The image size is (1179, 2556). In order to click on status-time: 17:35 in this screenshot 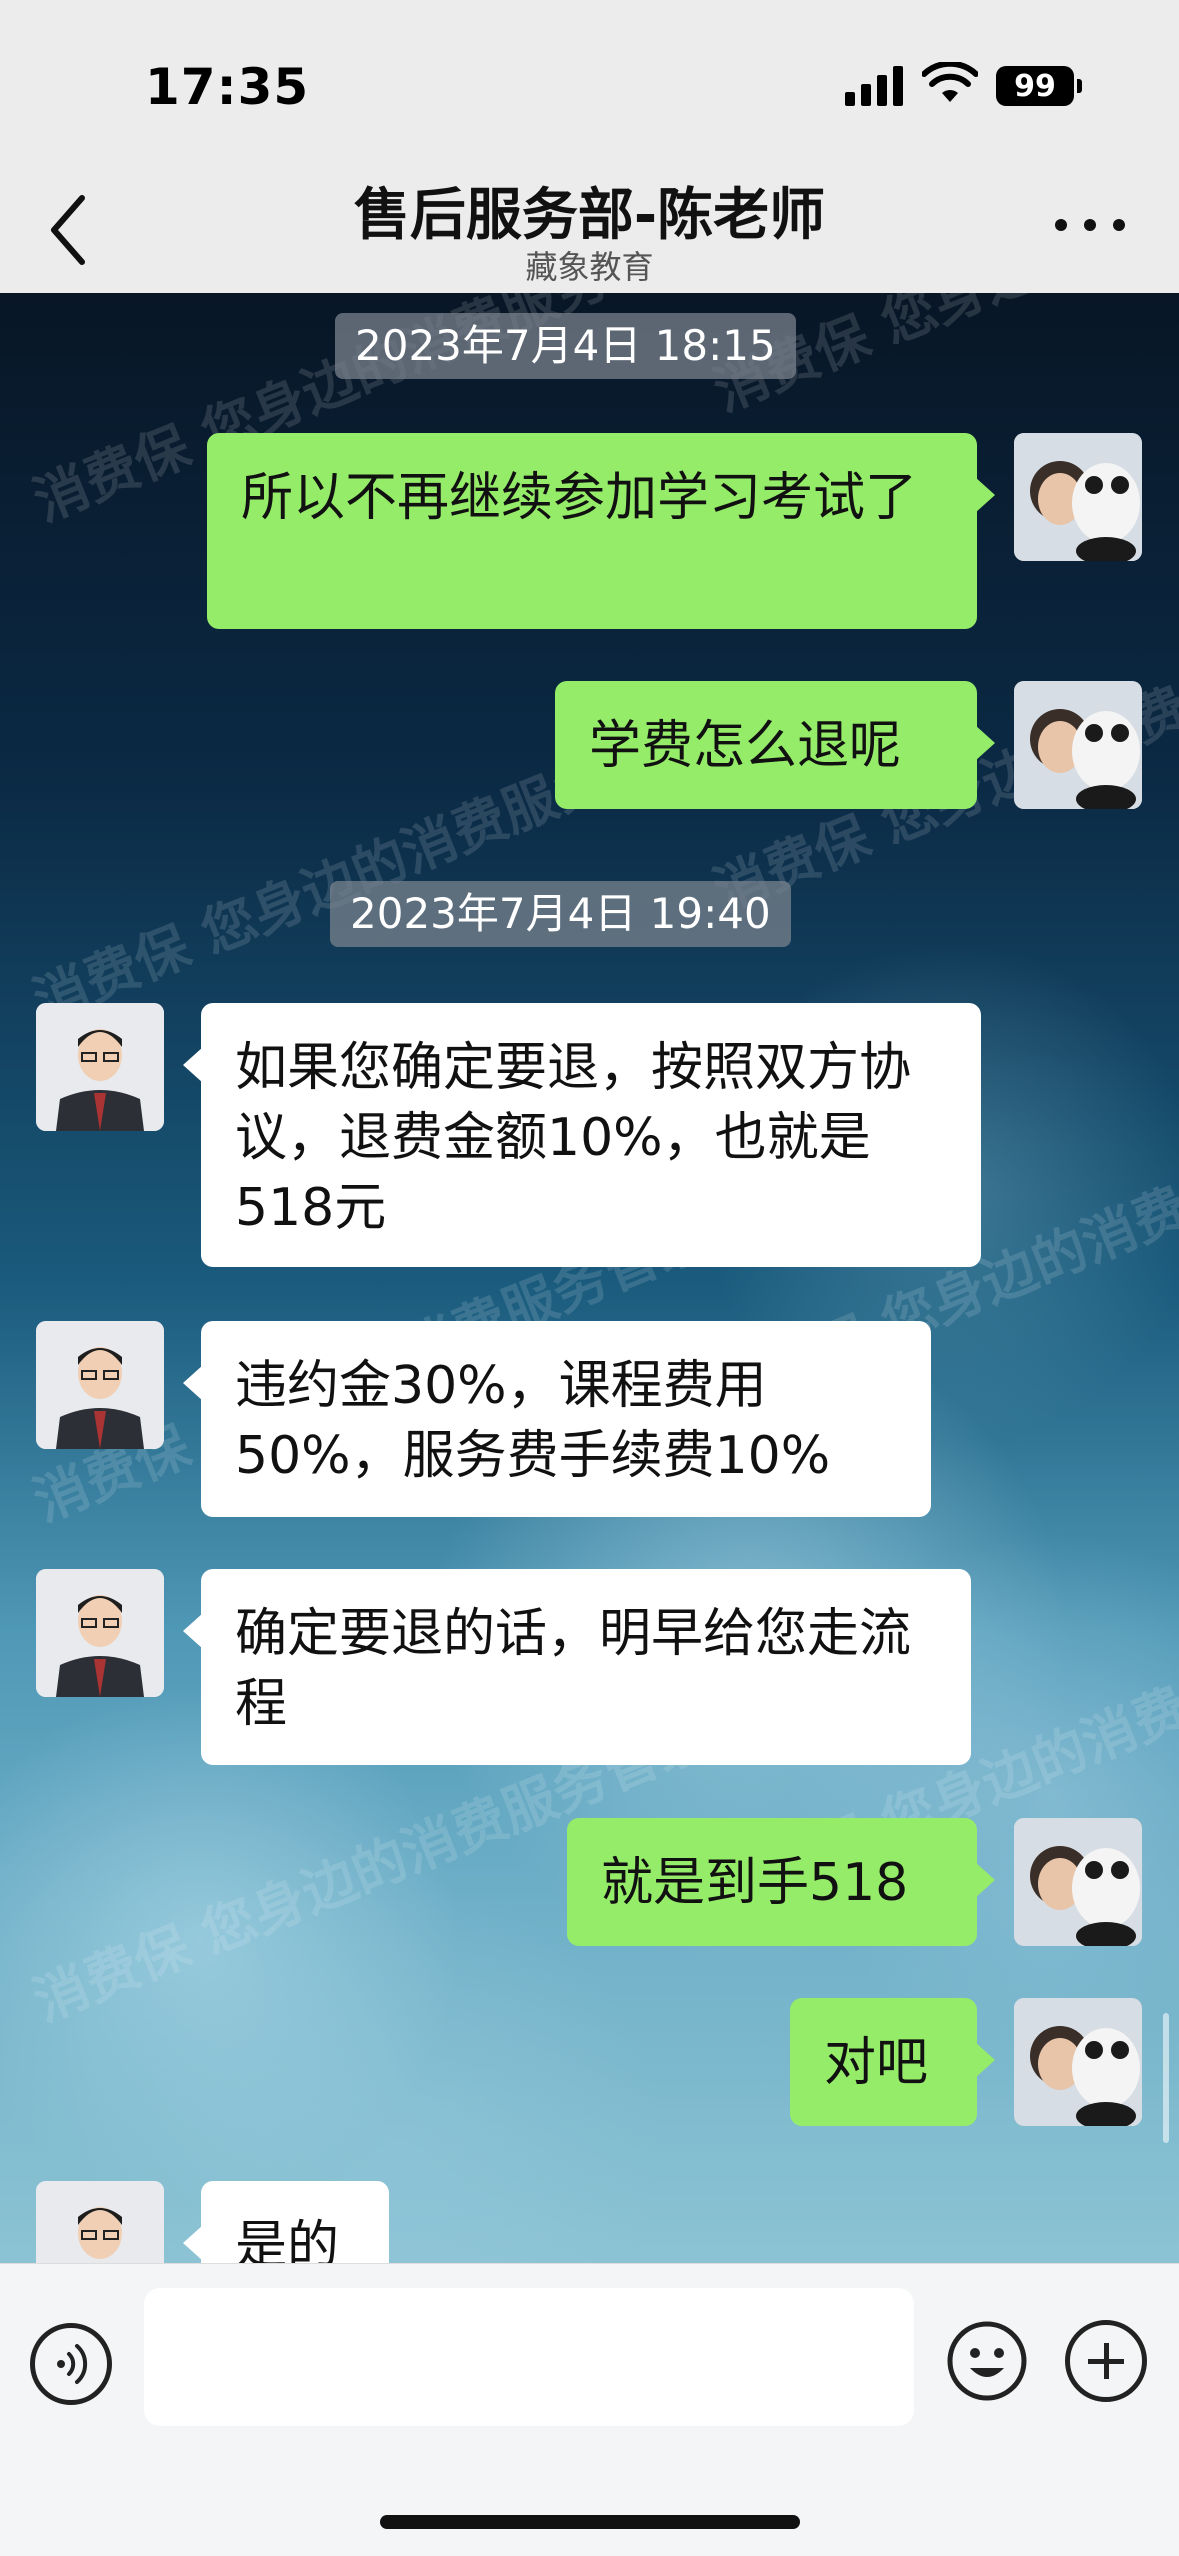, I will do `click(227, 87)`.